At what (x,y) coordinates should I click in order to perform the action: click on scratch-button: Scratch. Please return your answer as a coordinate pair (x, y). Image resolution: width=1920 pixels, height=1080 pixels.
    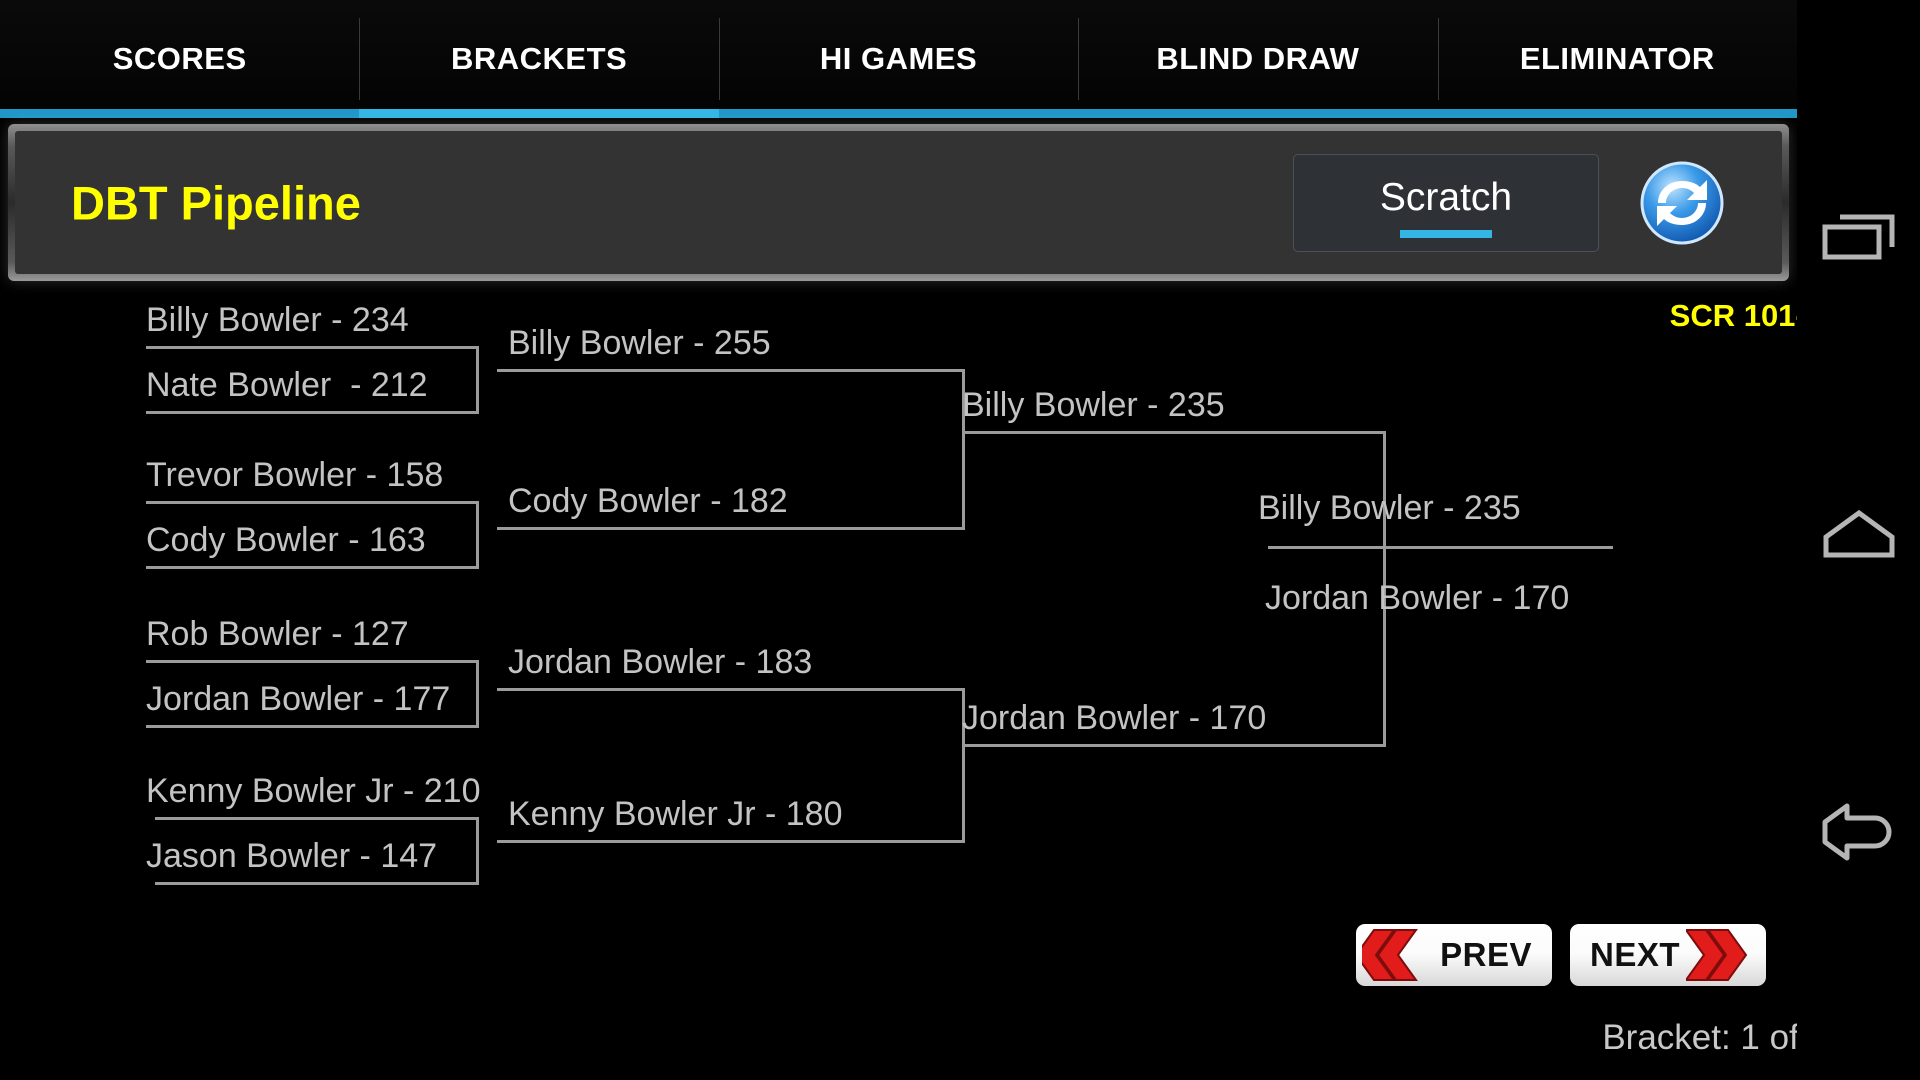
    Looking at the image, I should click on (1446, 202).